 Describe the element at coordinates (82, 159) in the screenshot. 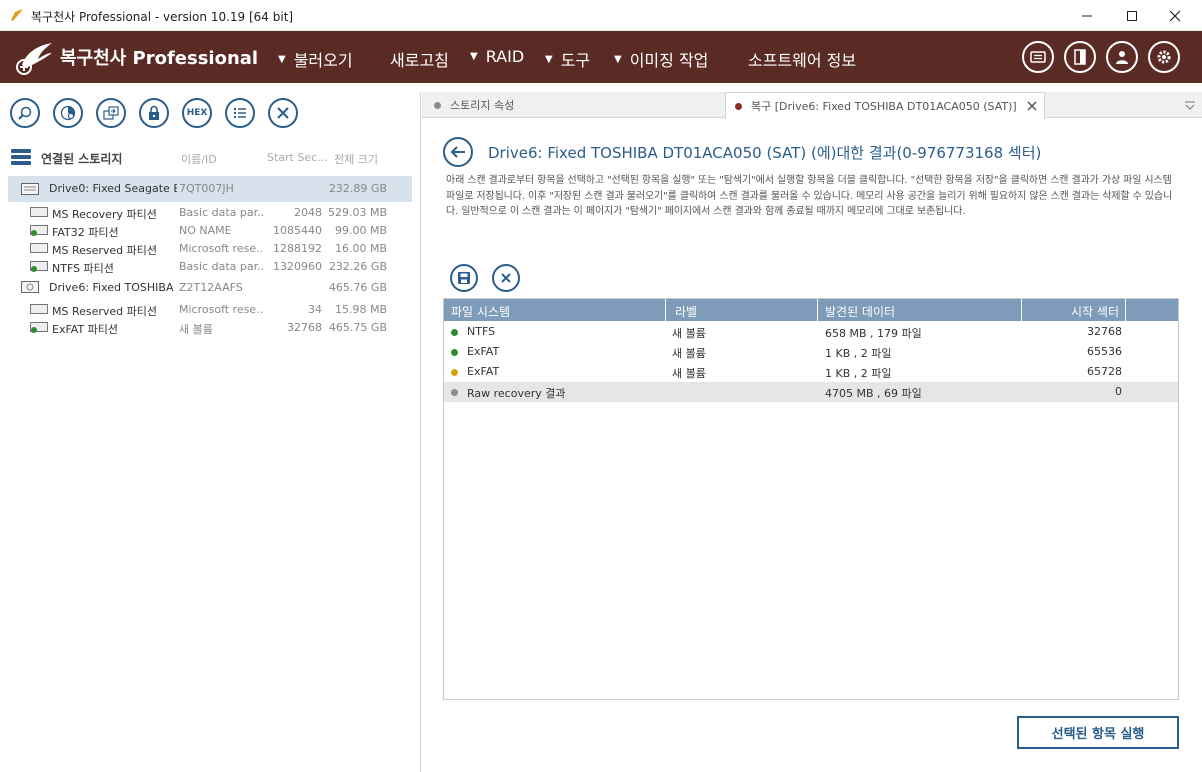

I see `storage-header-title: 연결된 스토리지` at that location.